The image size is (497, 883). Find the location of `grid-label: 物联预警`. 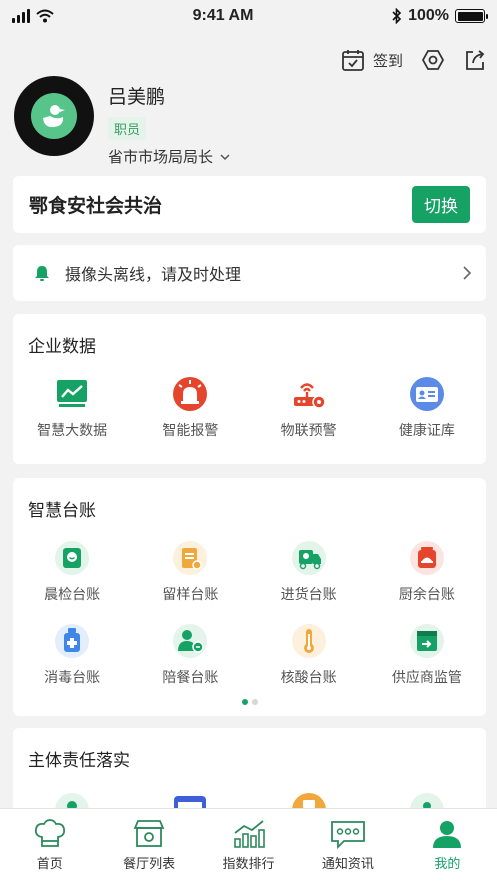

grid-label: 物联预警 is located at coordinates (308, 430).